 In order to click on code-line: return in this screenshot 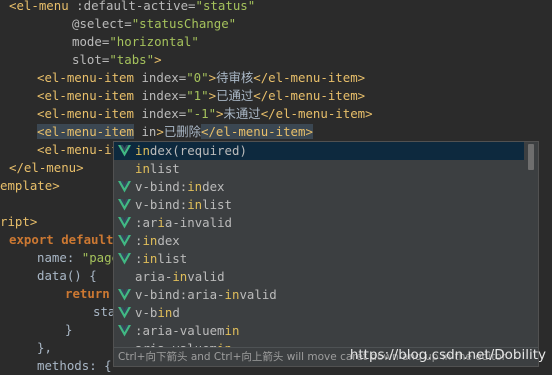, I will do `click(87, 293)`.